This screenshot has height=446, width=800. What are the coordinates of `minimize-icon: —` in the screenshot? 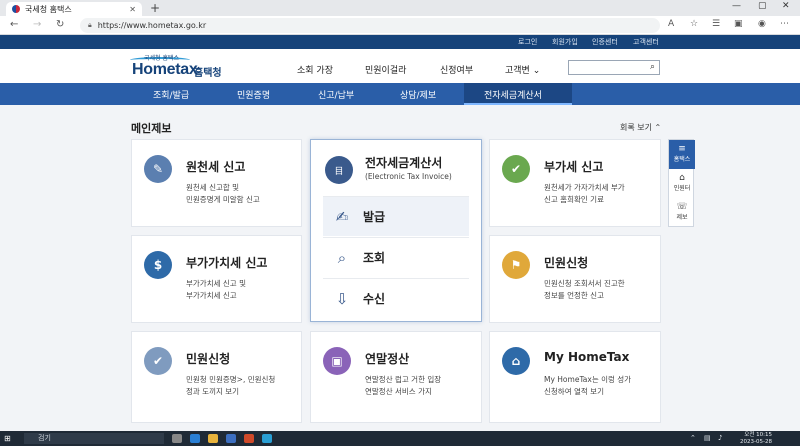 It's located at (736, 6).